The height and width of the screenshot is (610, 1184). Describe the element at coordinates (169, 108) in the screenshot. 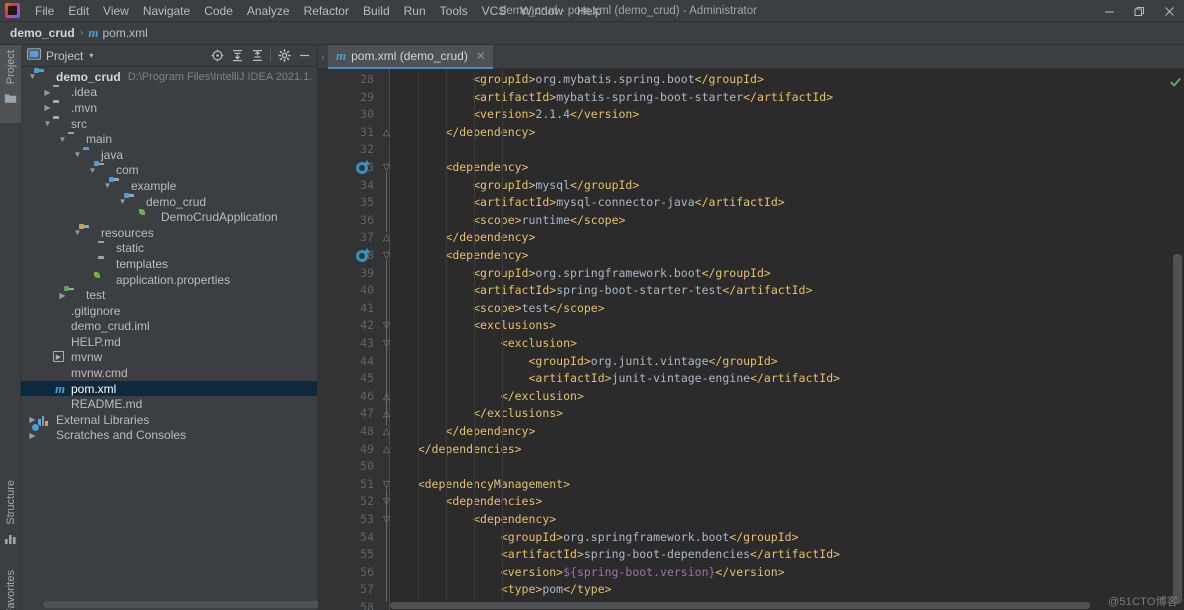

I see `tree-node: ▶ .mvn` at that location.